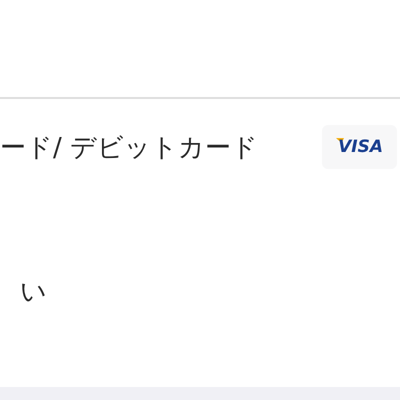 The height and width of the screenshot is (400, 400). What do you see at coordinates (359, 147) in the screenshot?
I see `card-logo: VISA` at bounding box center [359, 147].